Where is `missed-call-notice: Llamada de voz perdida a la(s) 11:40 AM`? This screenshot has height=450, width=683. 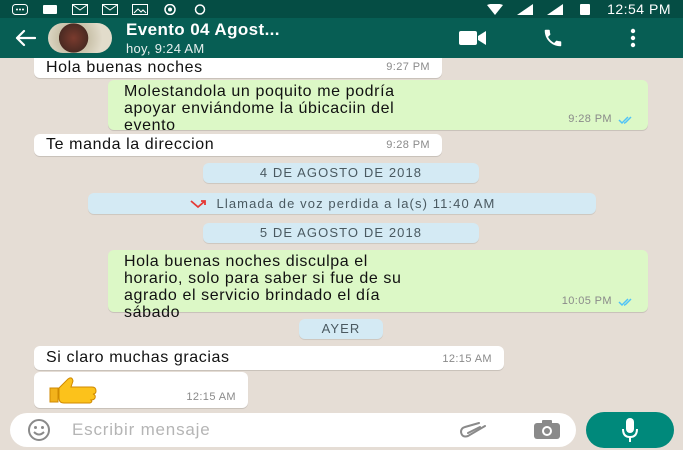
missed-call-notice: Llamada de voz perdida a la(s) 11:40 AM is located at coordinates (342, 203).